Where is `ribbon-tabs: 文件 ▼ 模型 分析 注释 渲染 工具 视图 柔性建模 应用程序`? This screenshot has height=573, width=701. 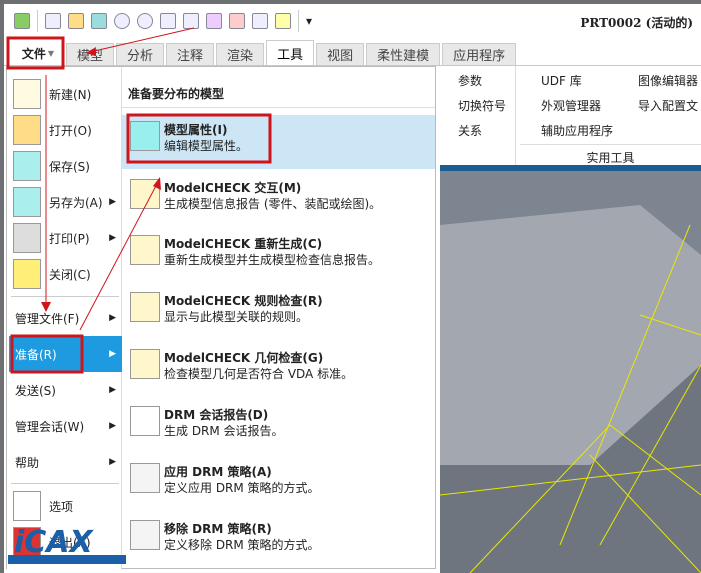 ribbon-tabs: 文件 ▼ 模型 分析 注释 渲染 工具 视图 柔性建模 应用程序 is located at coordinates (352, 53).